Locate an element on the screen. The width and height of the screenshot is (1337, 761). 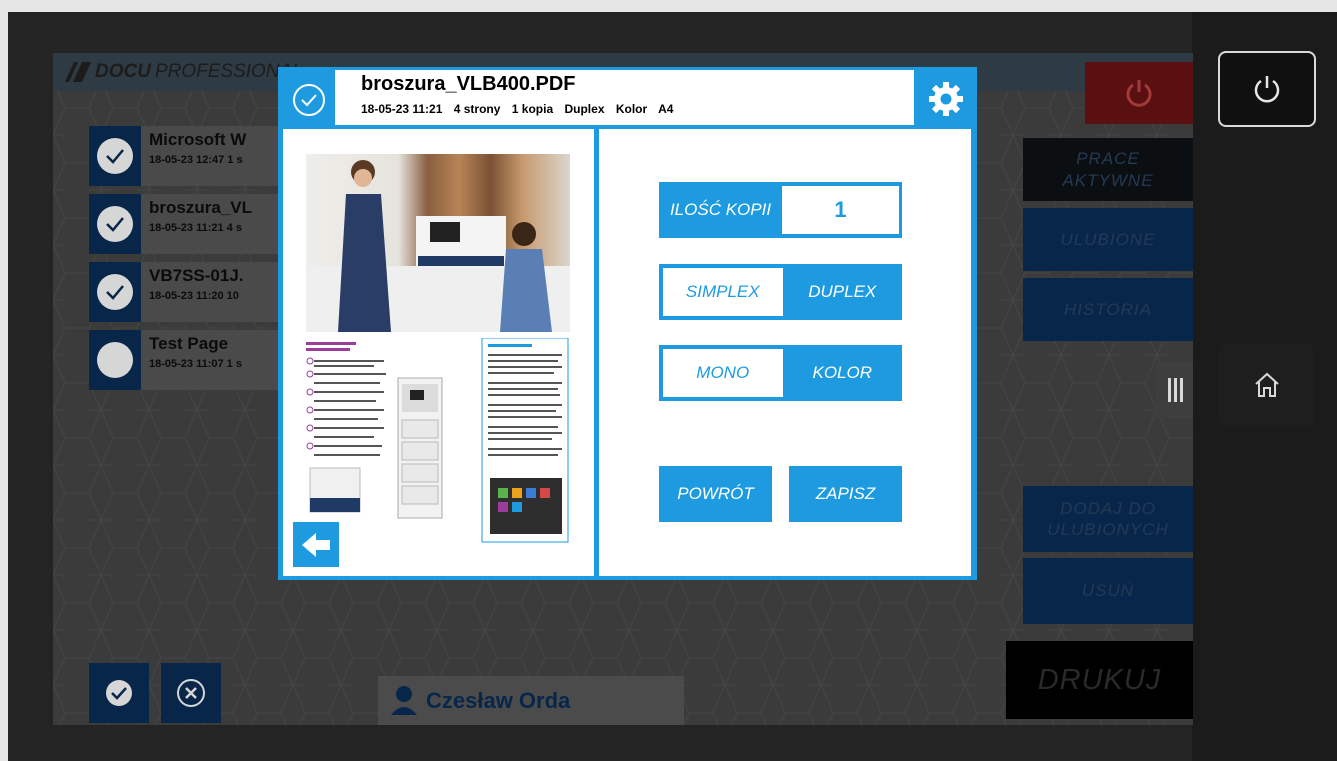
user-panel: Czesław Orda is located at coordinates (531, 700).